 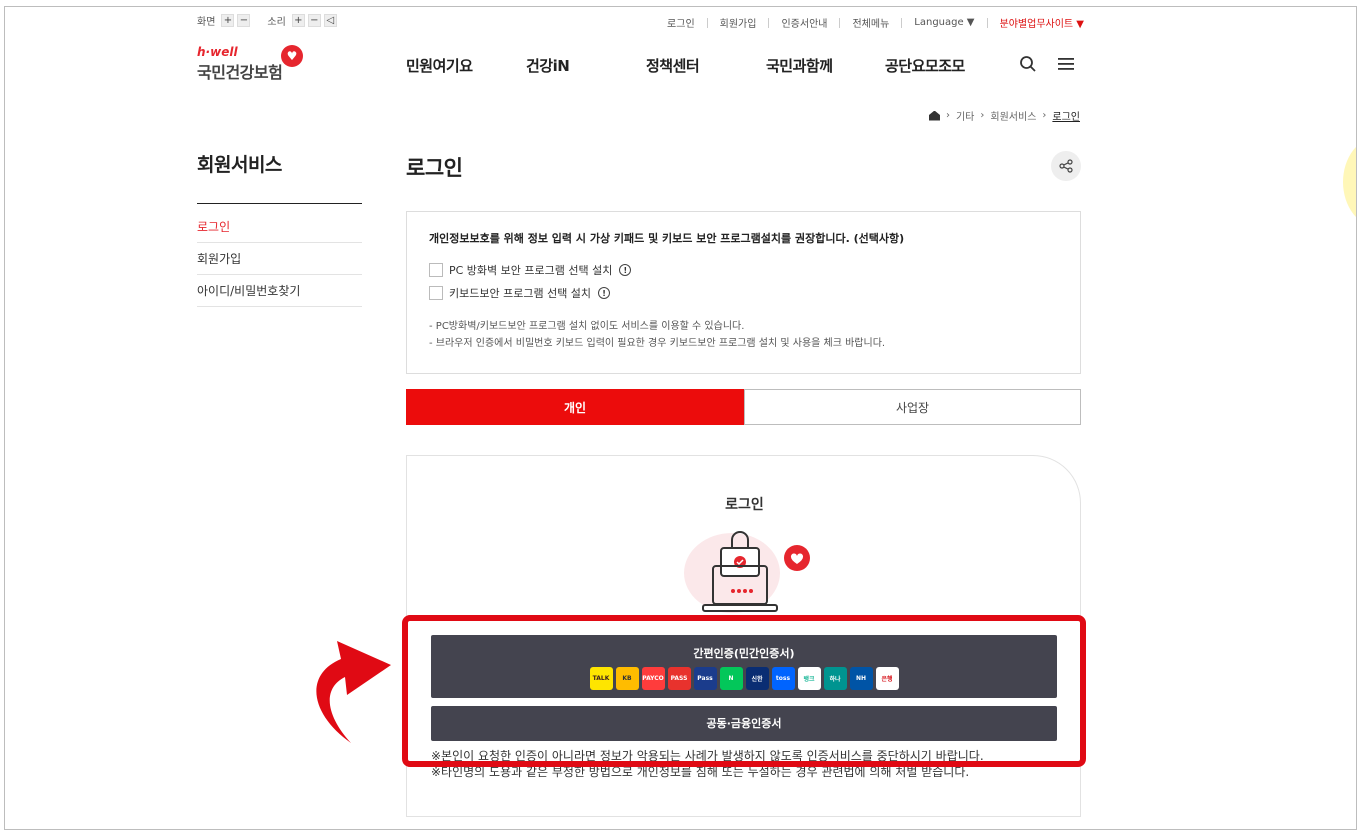 I want to click on font-size-controls: 화면 + − 소리 + − ◁, so click(x=268, y=20).